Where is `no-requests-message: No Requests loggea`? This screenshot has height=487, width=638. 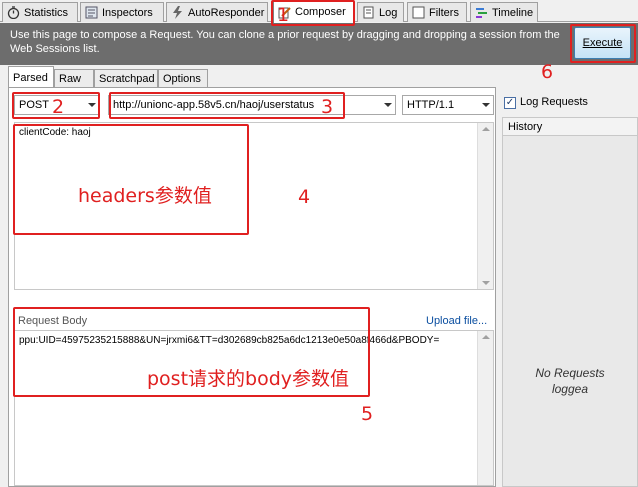 no-requests-message: No Requests loggea is located at coordinates (570, 381).